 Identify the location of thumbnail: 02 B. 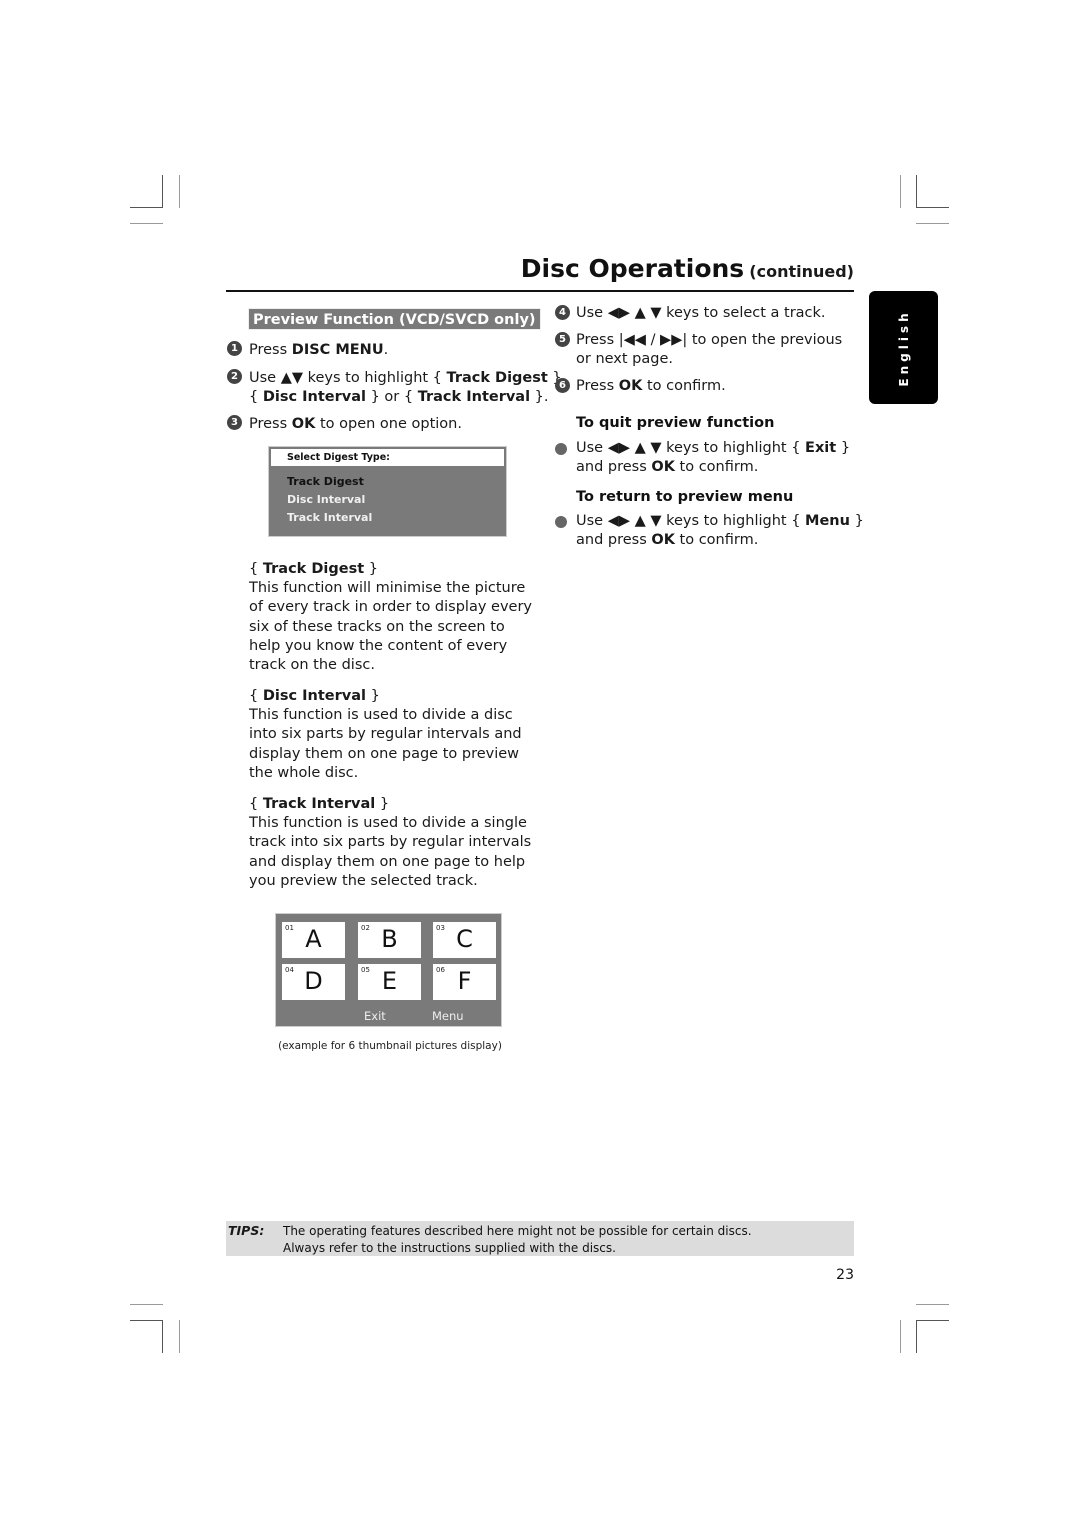
(389, 940).